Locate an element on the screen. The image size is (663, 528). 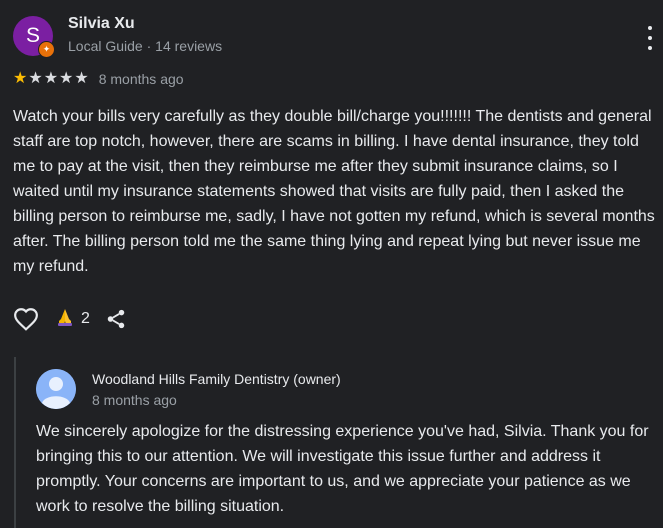
review-actions: 2 is located at coordinates (70, 319).